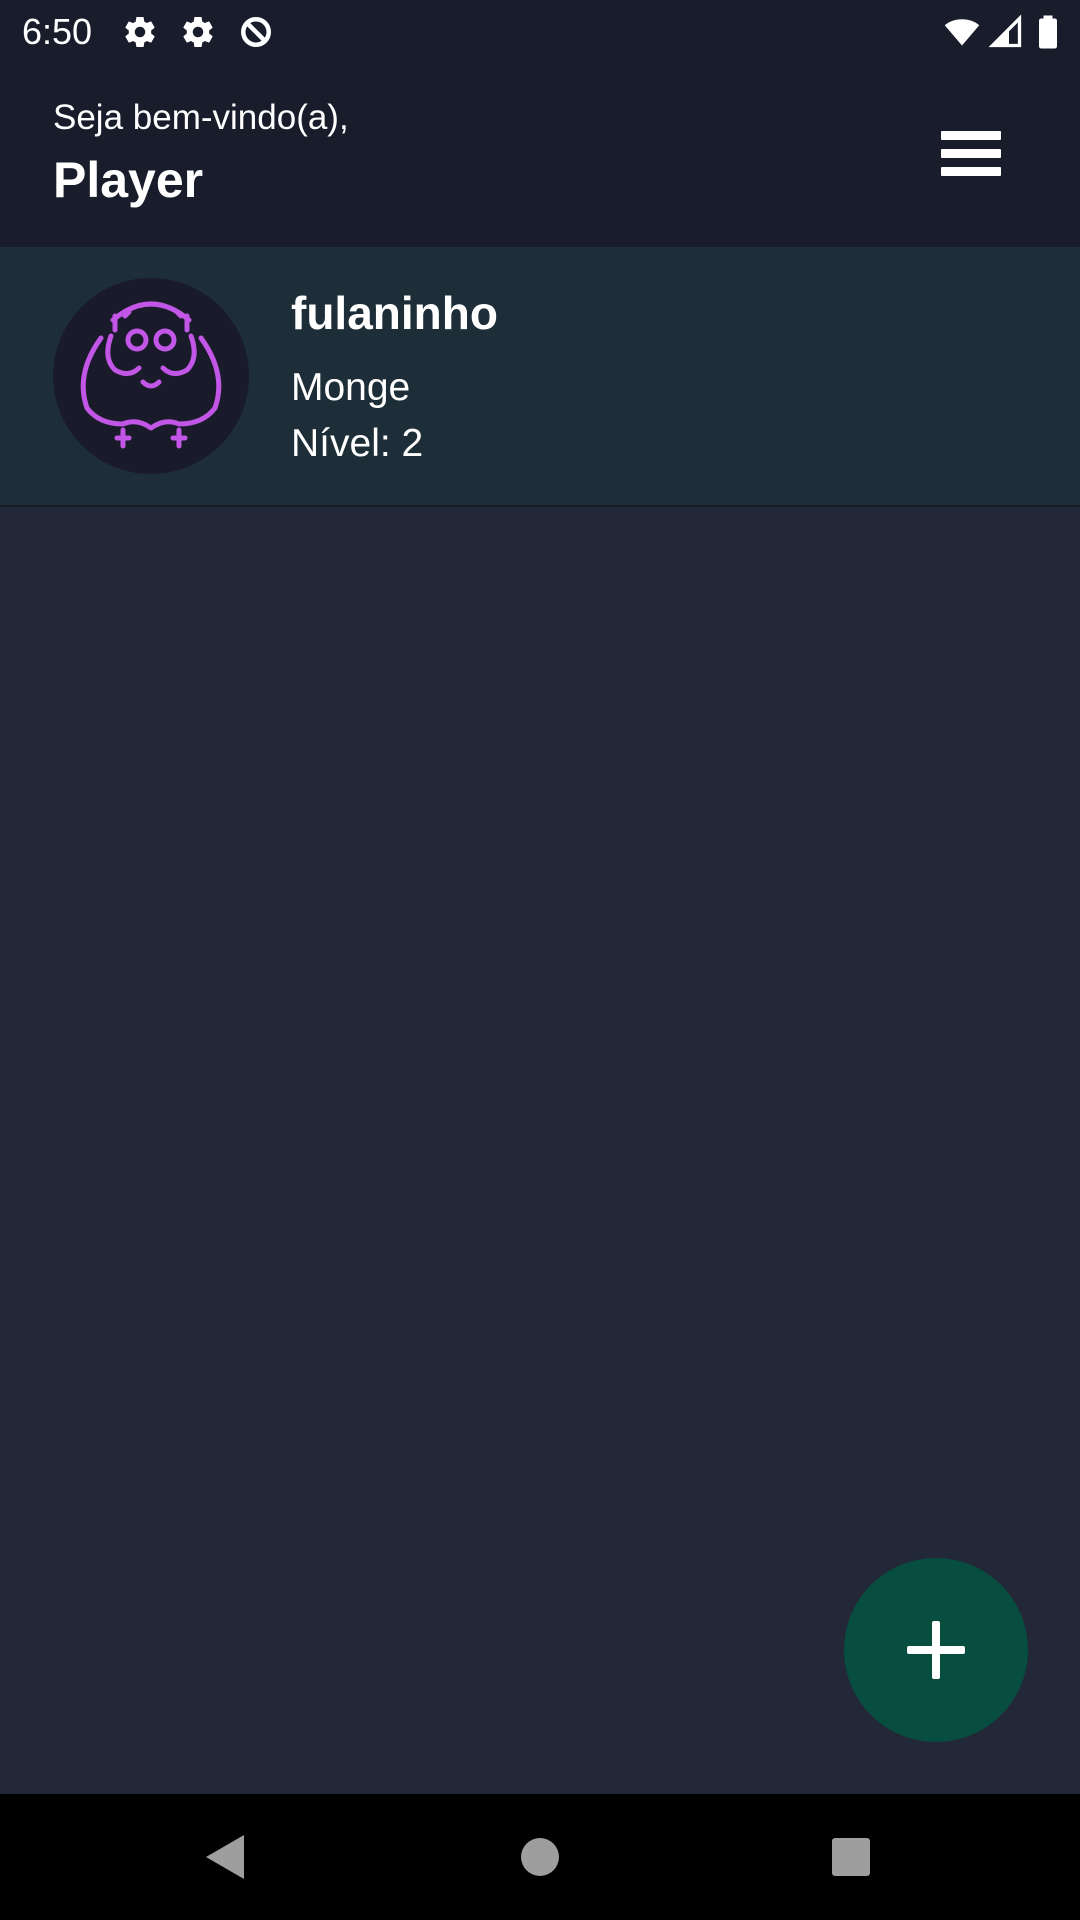  What do you see at coordinates (201, 117) in the screenshot?
I see `greeting-text: Seja bem-vindo(a),` at bounding box center [201, 117].